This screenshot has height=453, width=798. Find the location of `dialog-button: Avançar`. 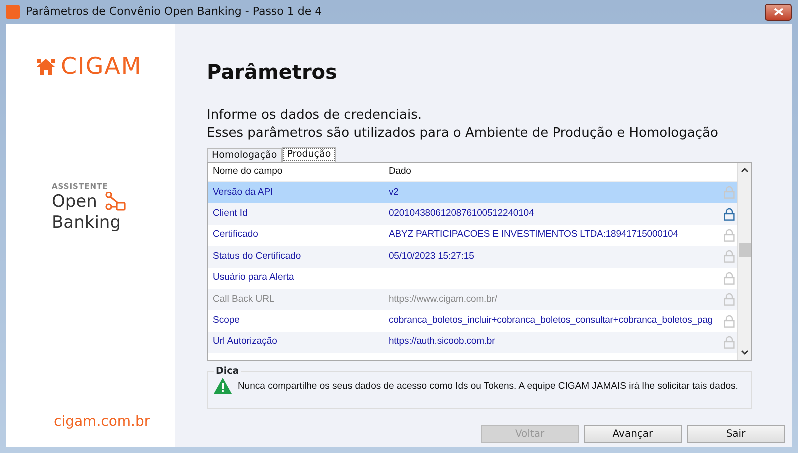

dialog-button: Avançar is located at coordinates (633, 434).